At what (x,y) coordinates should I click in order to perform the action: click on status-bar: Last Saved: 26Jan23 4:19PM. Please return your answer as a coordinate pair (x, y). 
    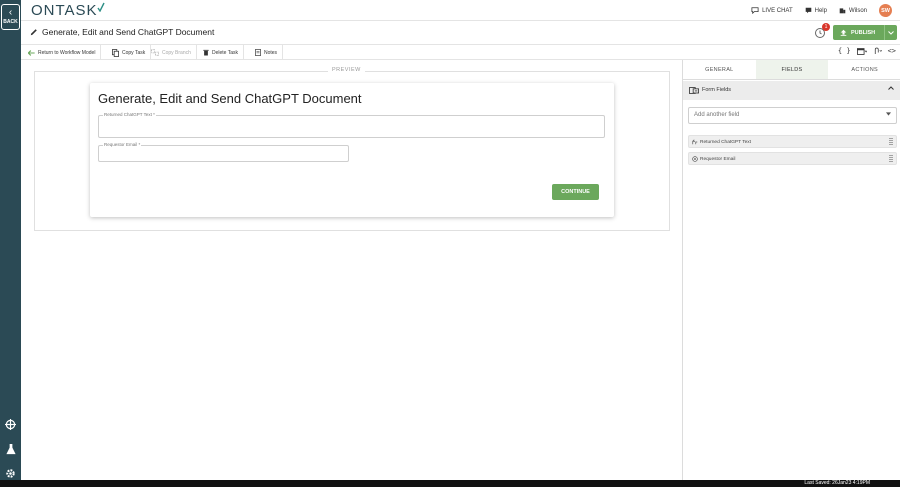
    Looking at the image, I should click on (450, 483).